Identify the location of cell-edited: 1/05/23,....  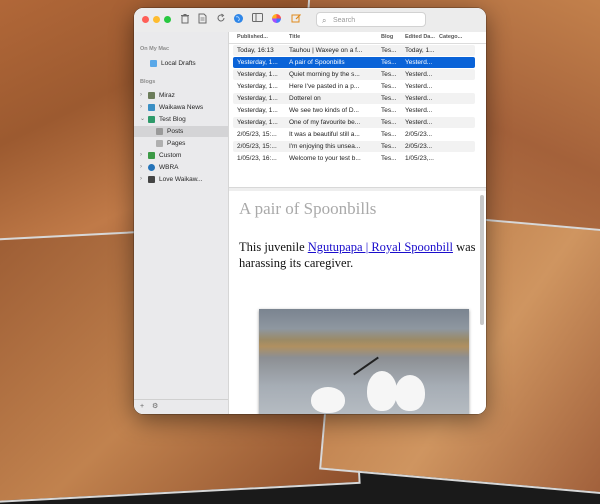
(419, 158).